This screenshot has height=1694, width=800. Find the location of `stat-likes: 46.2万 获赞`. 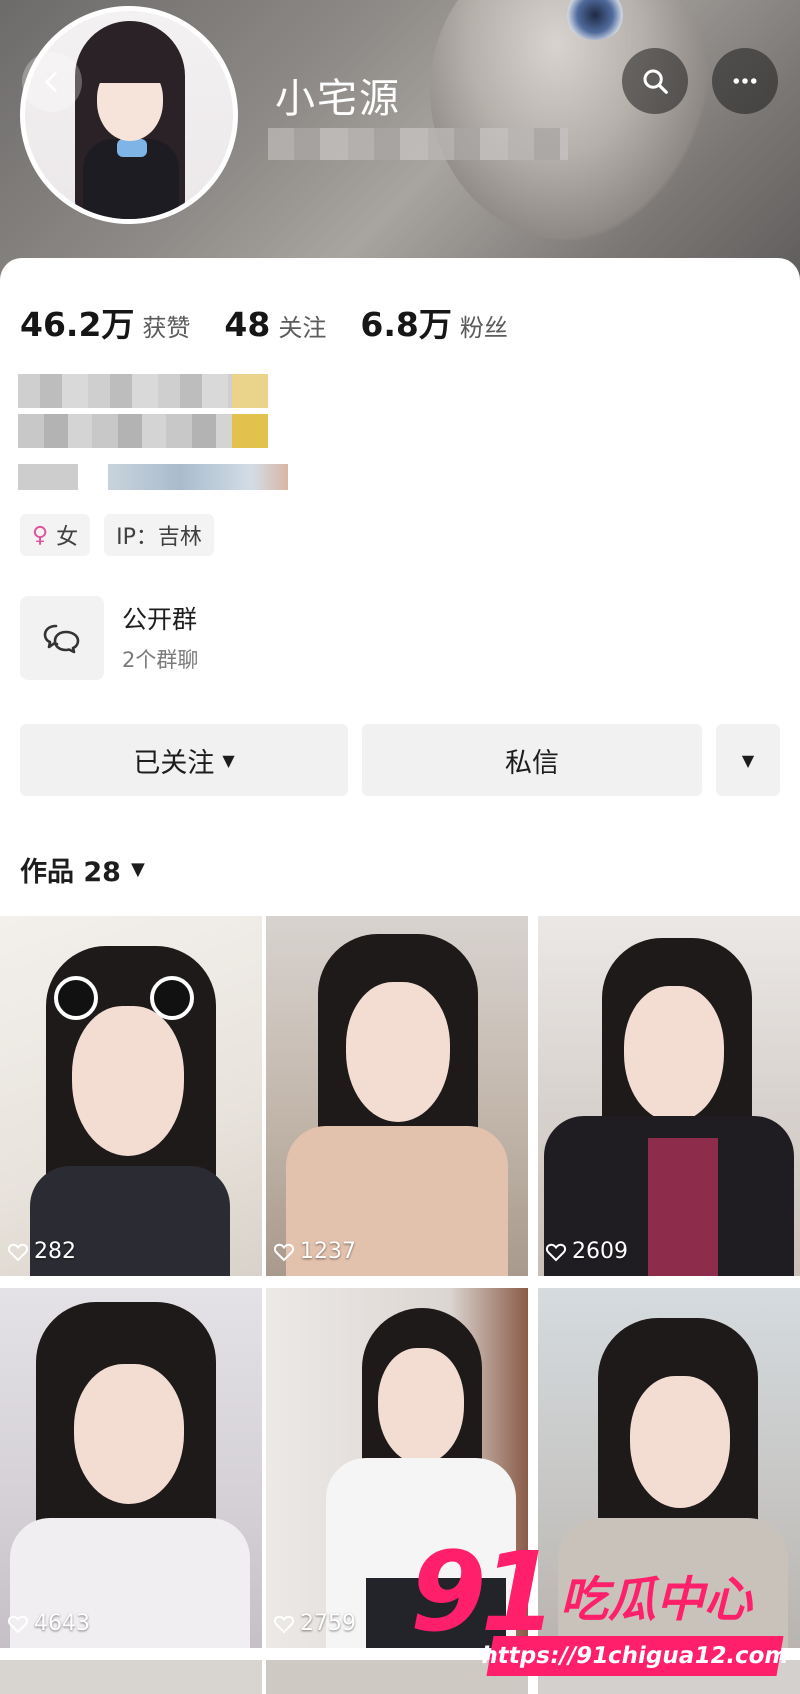

stat-likes: 46.2万 获赞 is located at coordinates (105, 322).